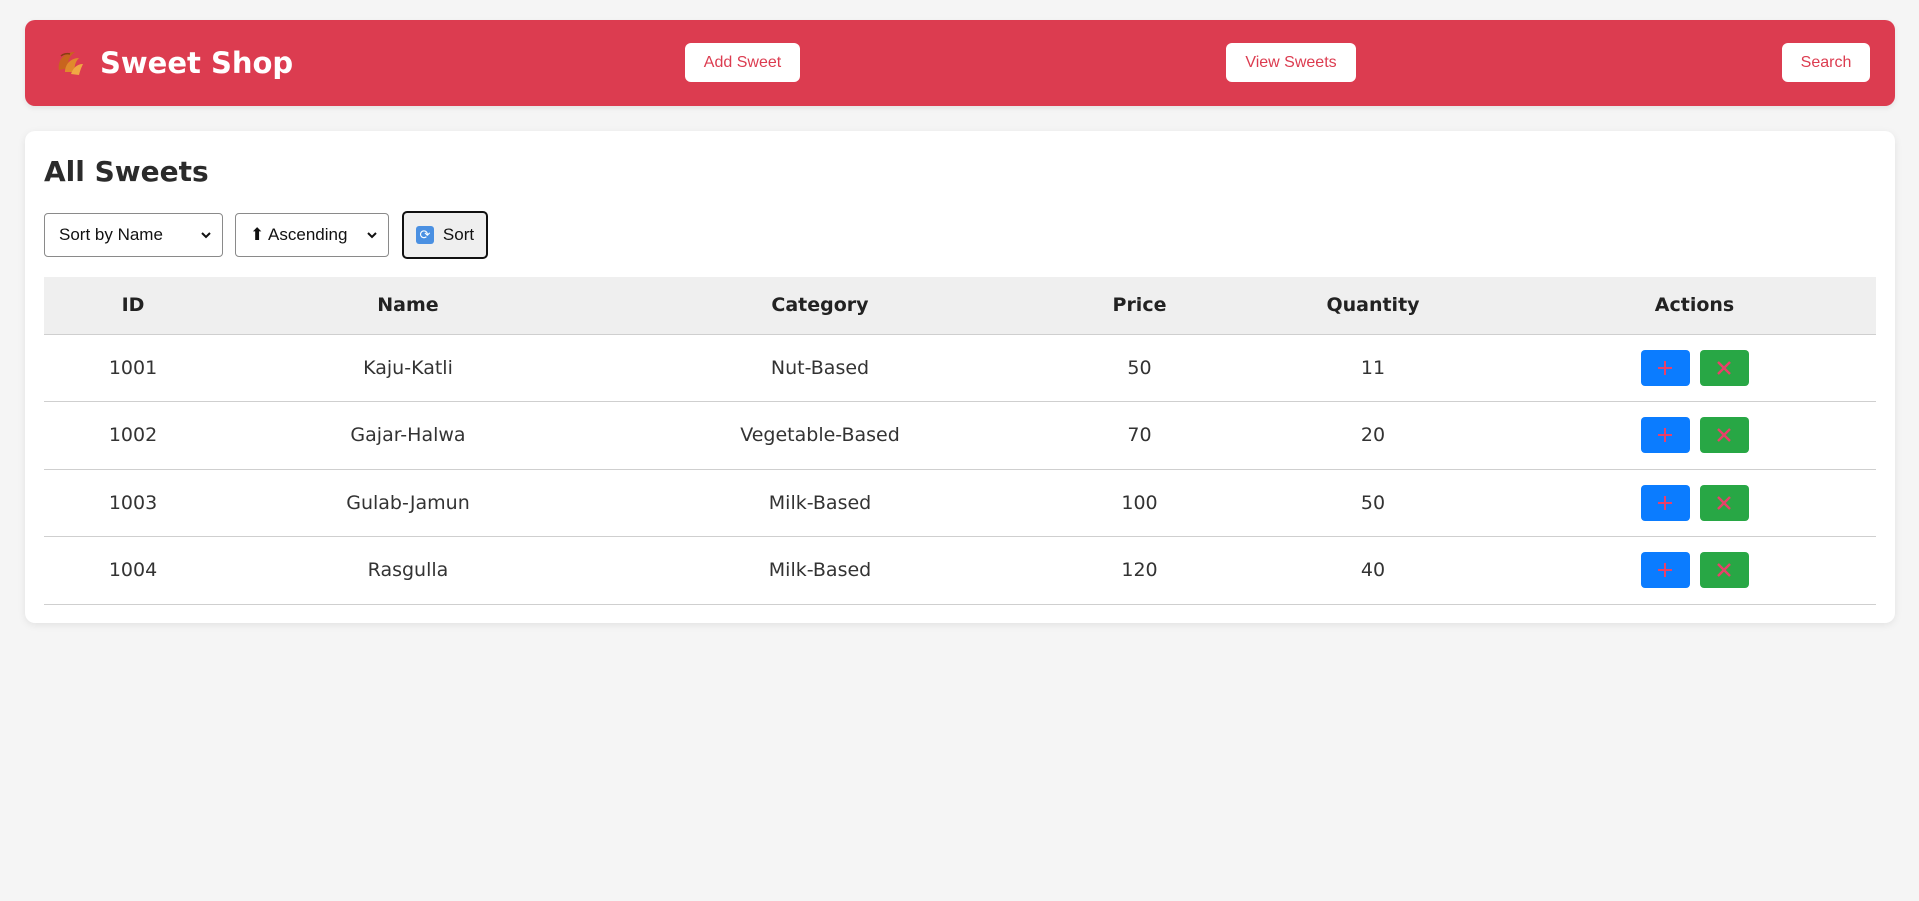 The height and width of the screenshot is (901, 1919). I want to click on view-sweets-button: View Sweets, so click(1291, 62).